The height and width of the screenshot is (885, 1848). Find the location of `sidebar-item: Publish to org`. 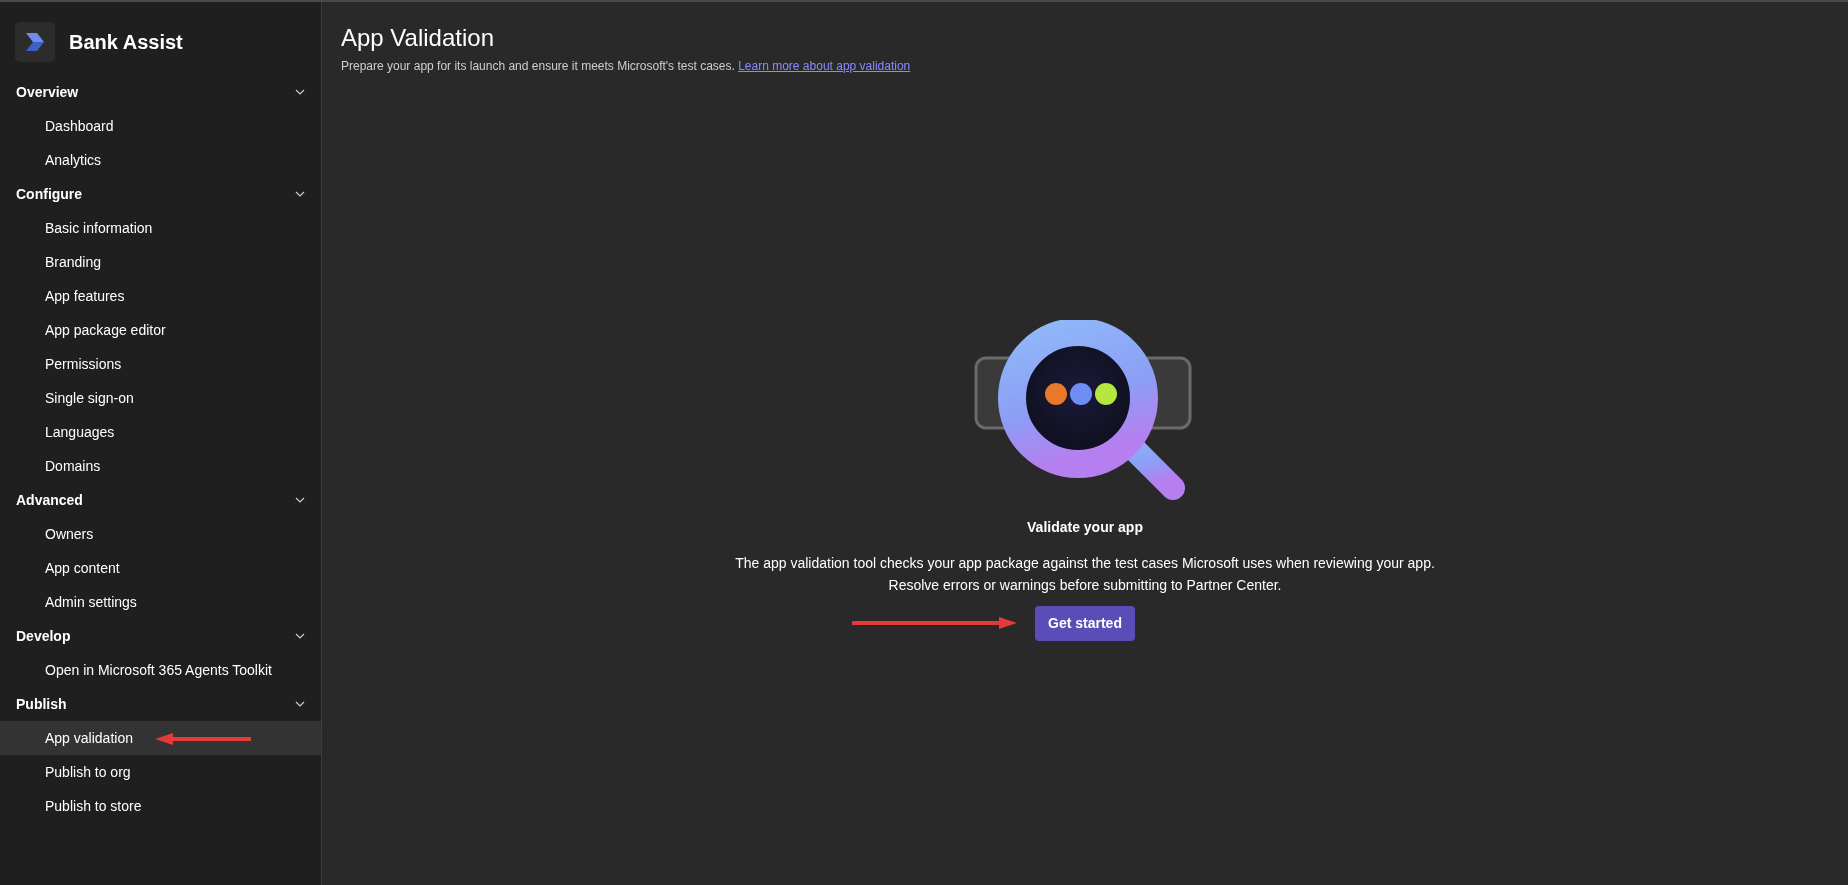

sidebar-item: Publish to org is located at coordinates (160, 772).